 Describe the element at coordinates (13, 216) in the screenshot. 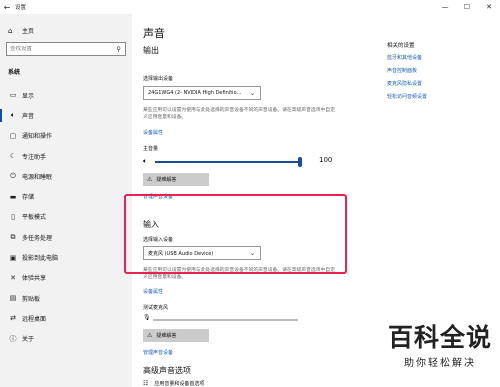

I see `tablet-icon: ▯` at that location.